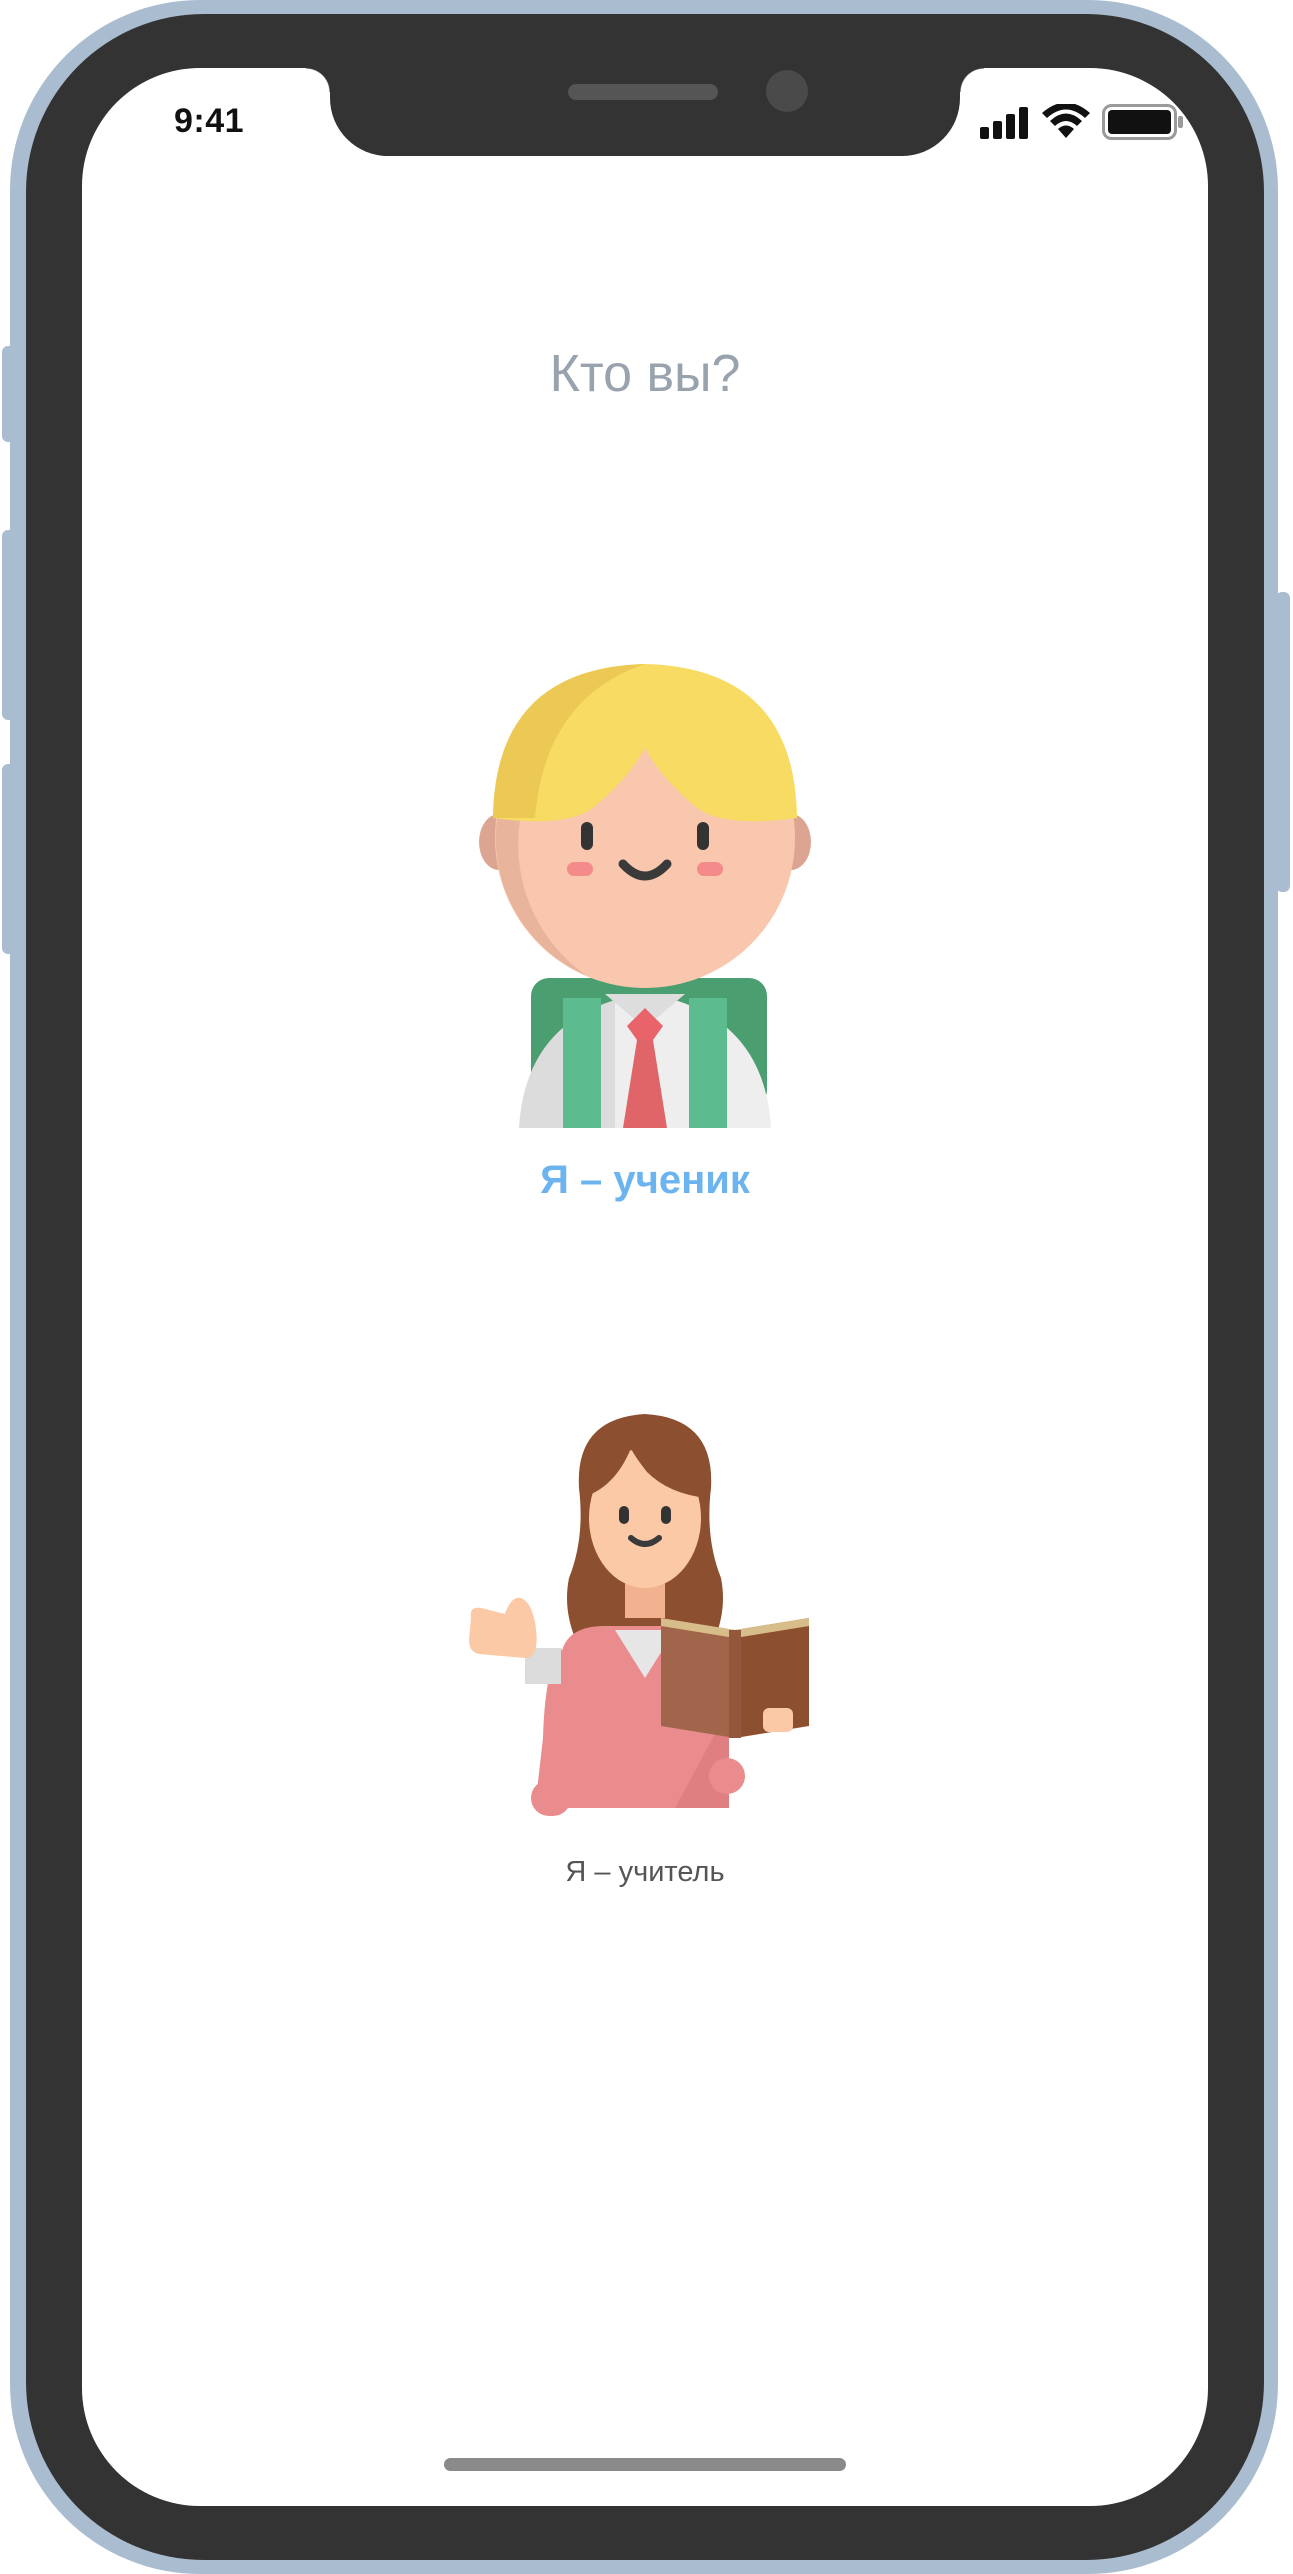  What do you see at coordinates (639, 1615) in the screenshot?
I see `teacher-avatar-icon` at bounding box center [639, 1615].